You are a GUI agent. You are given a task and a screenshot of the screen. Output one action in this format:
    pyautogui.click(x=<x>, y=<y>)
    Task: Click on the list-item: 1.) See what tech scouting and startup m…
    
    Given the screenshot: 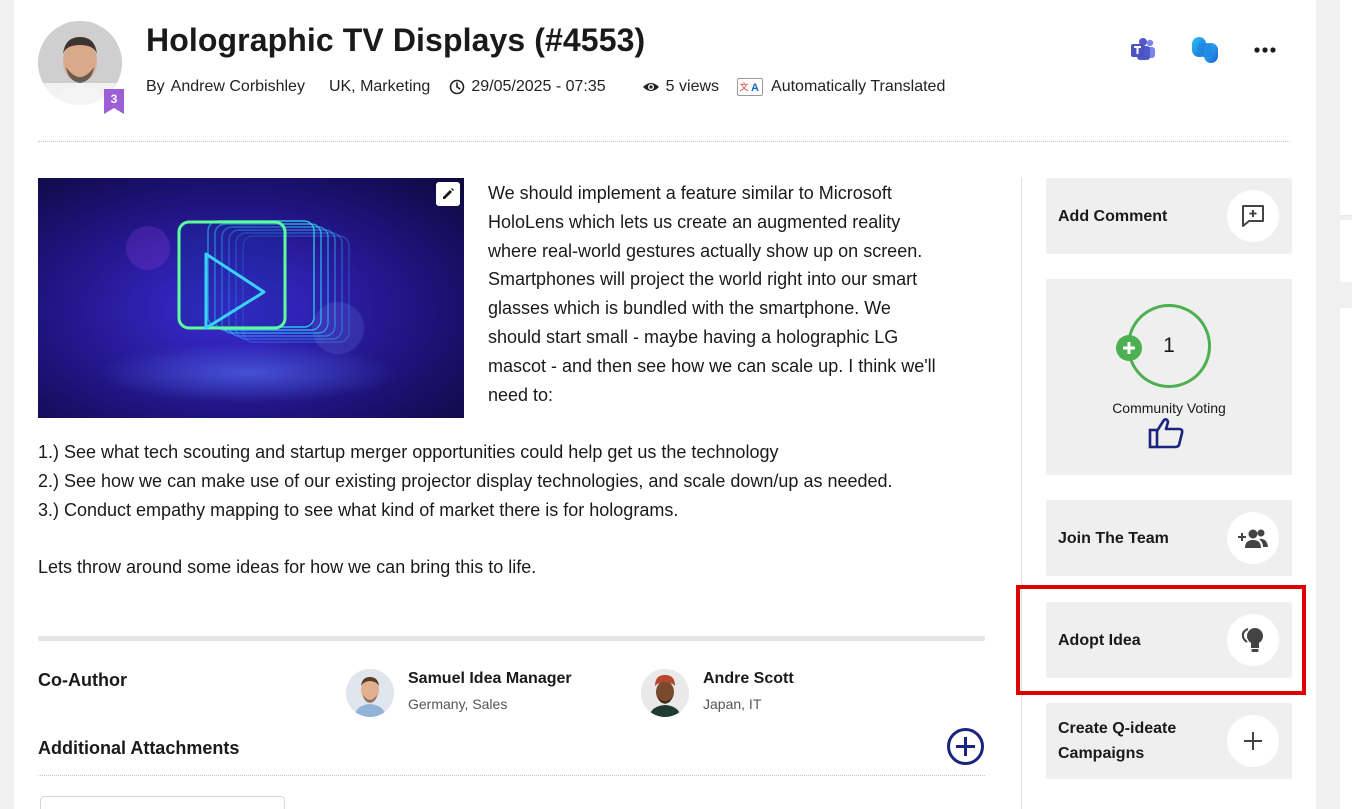 What is the action you would take?
    pyautogui.click(x=408, y=452)
    